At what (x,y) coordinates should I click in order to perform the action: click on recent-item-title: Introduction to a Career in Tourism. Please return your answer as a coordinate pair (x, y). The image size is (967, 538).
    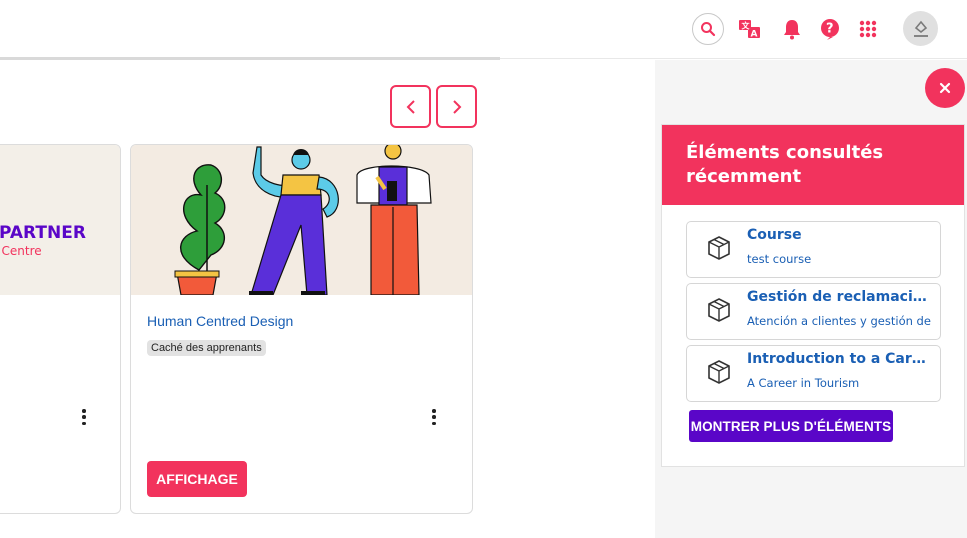
    Looking at the image, I should click on (840, 359).